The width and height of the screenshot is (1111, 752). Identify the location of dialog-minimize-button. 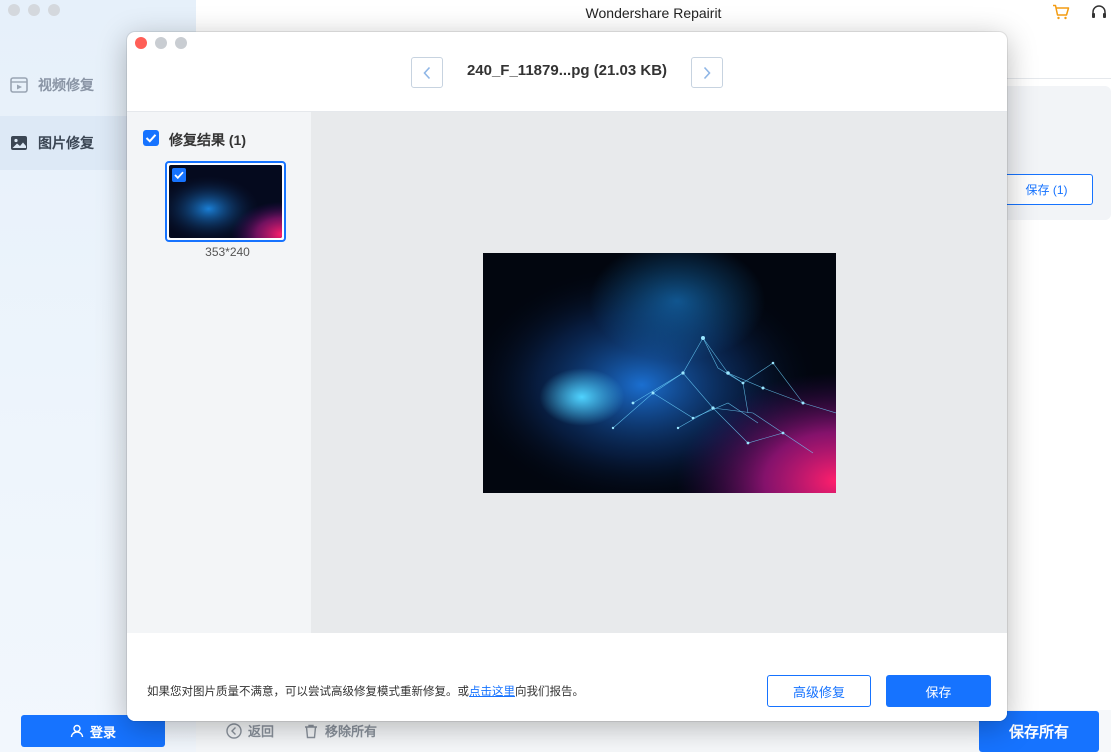
(161, 43).